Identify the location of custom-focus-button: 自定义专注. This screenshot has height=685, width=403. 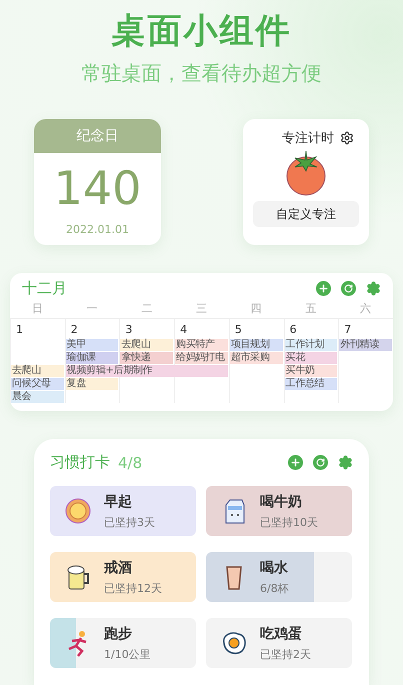
(306, 214).